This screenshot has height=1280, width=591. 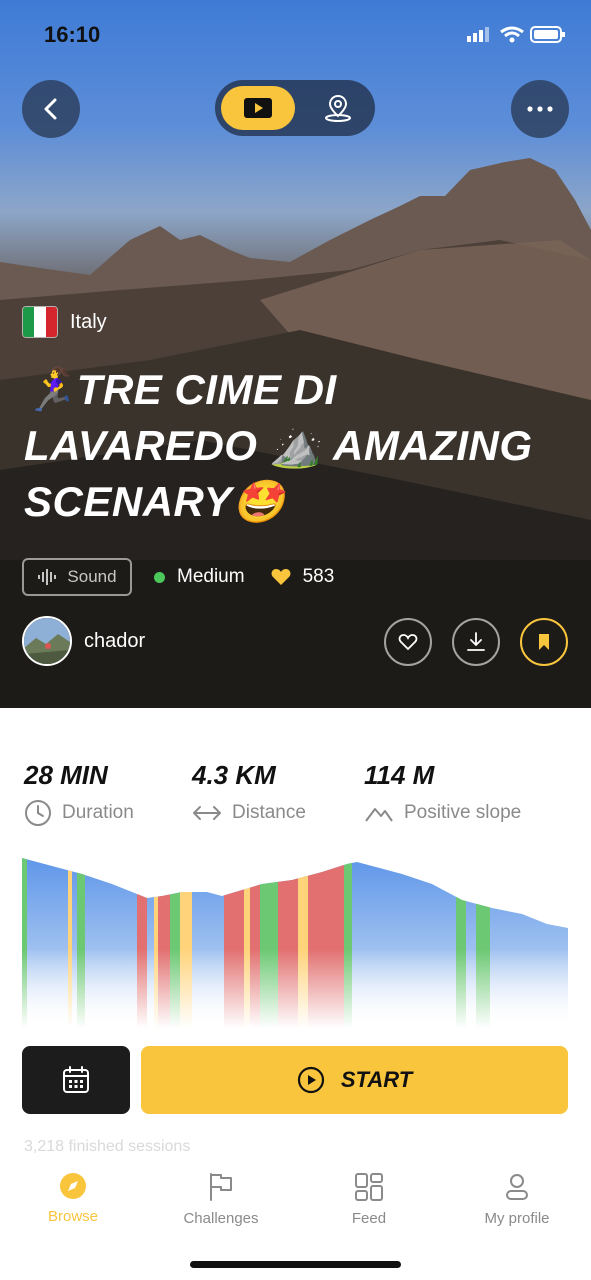 I want to click on like-button, so click(x=408, y=642).